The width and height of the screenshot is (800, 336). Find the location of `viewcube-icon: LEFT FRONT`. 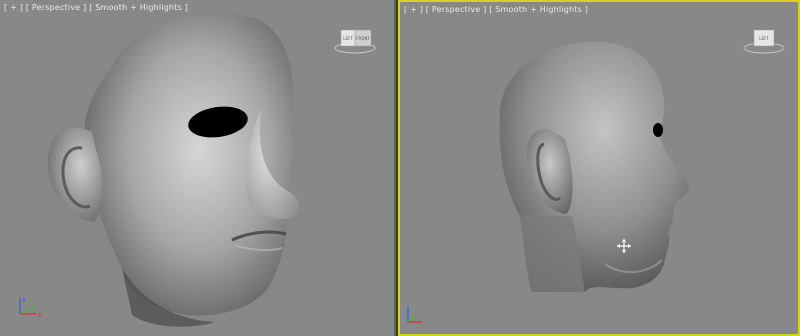

viewcube-icon: LEFT FRONT is located at coordinates (355, 41).